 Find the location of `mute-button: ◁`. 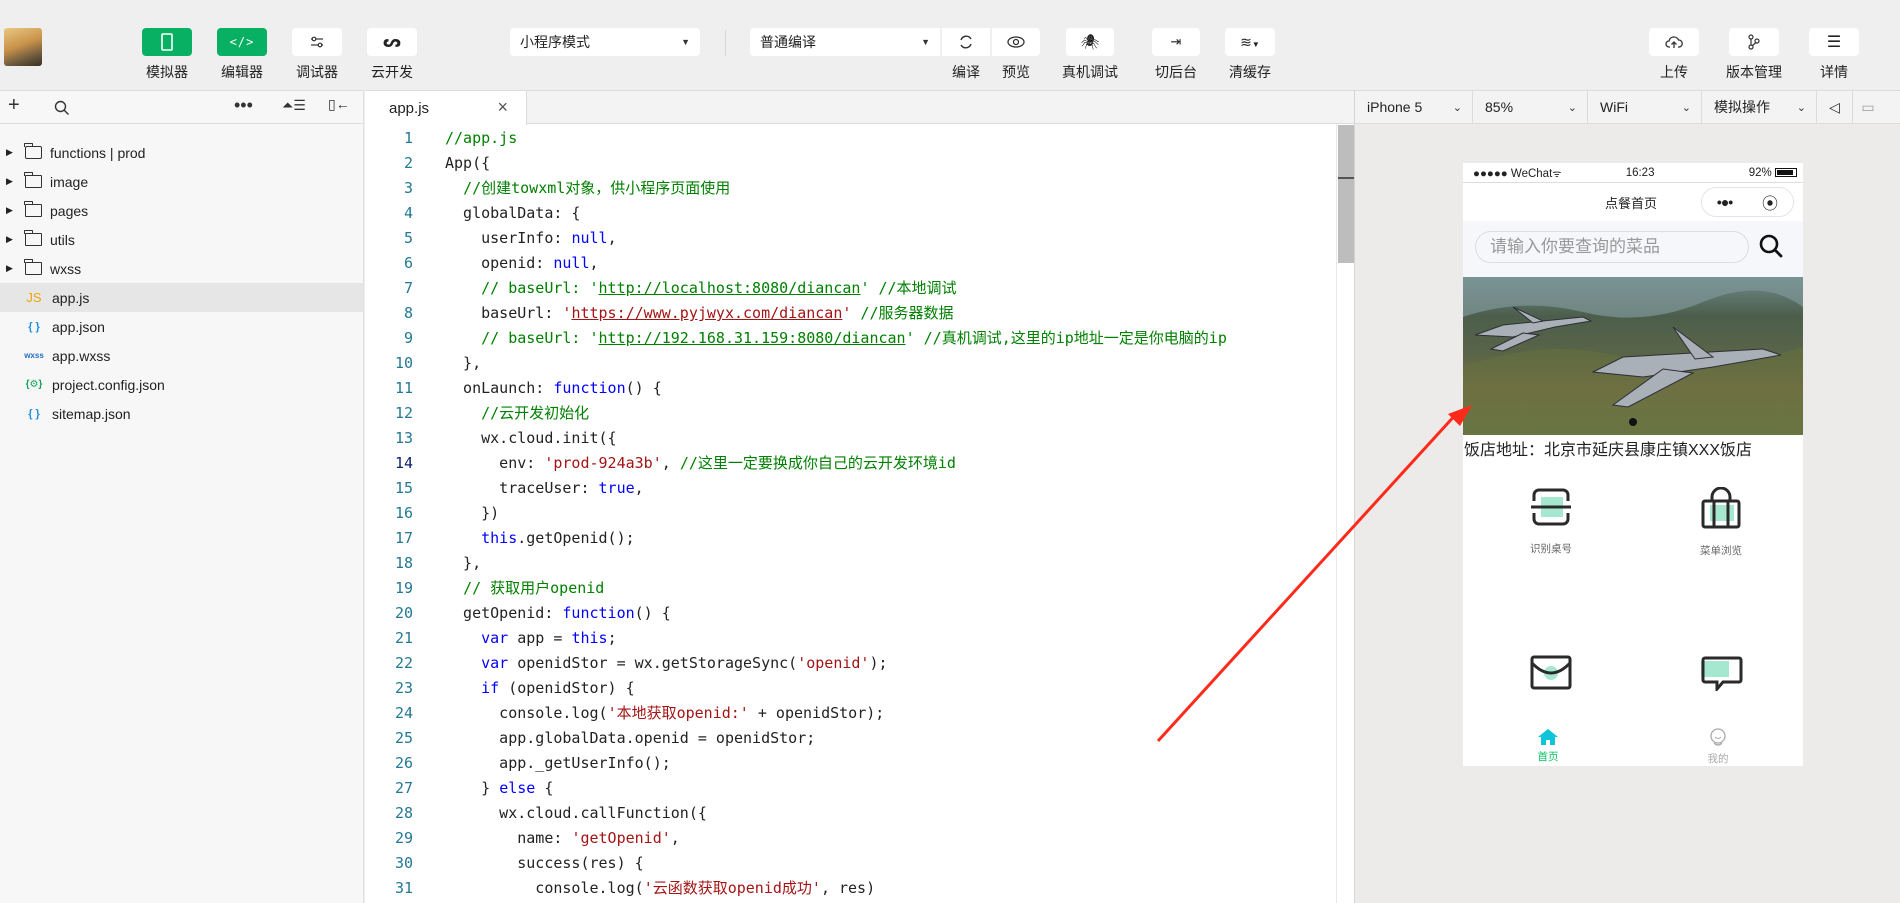

mute-button: ◁ is located at coordinates (1835, 107).